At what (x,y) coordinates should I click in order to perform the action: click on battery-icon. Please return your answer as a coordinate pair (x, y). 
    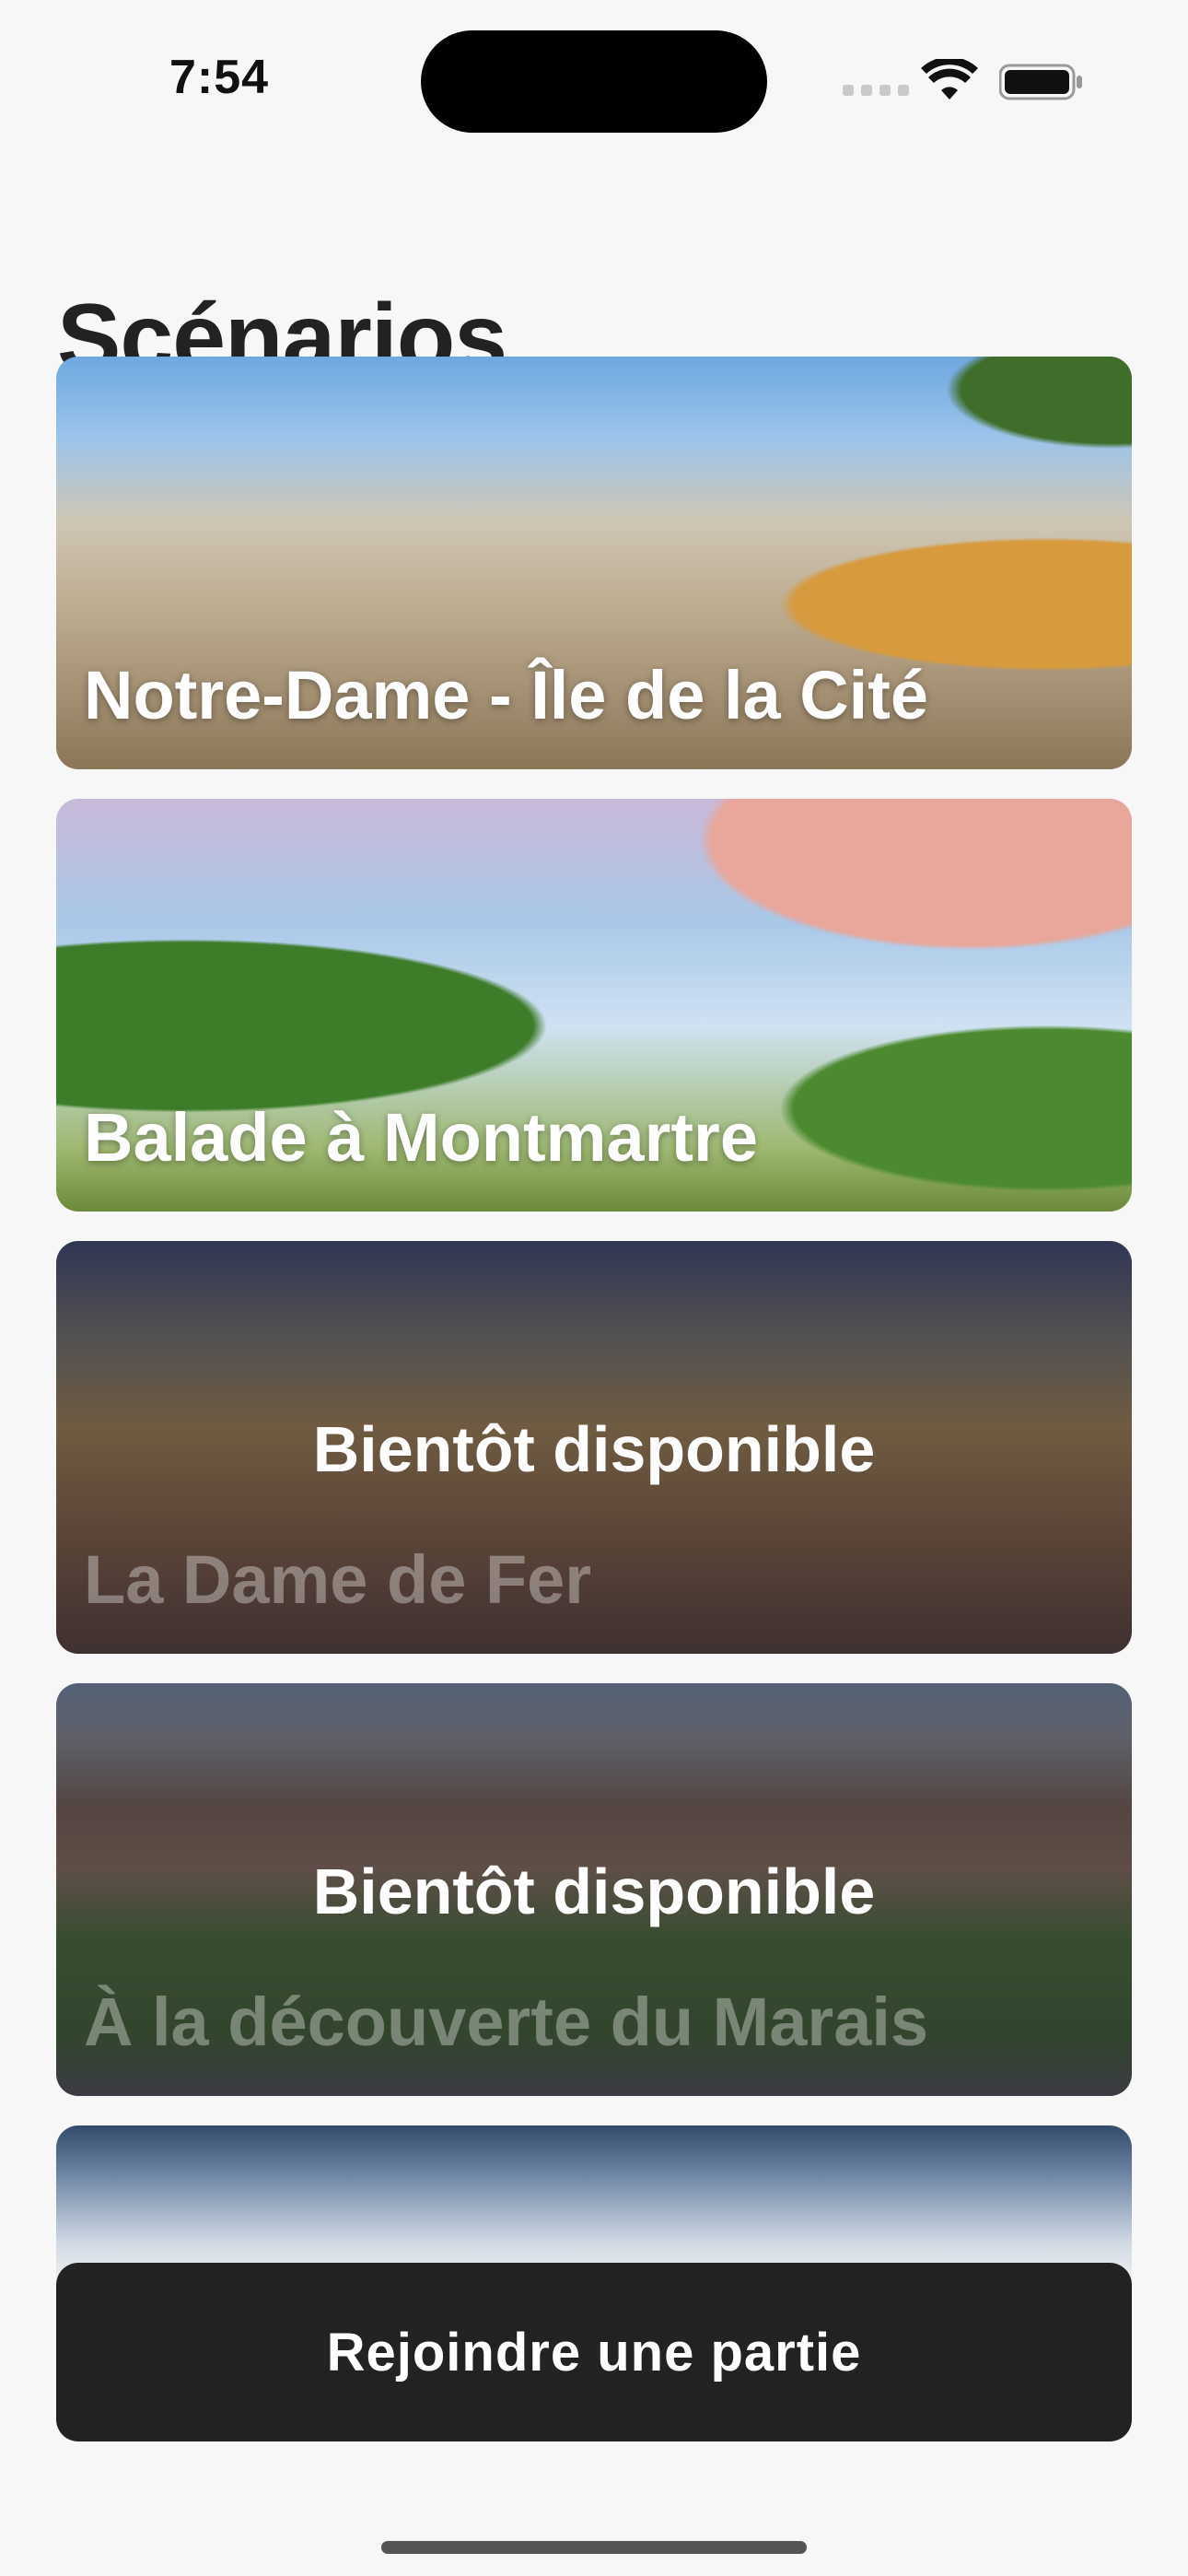
    Looking at the image, I should click on (1040, 82).